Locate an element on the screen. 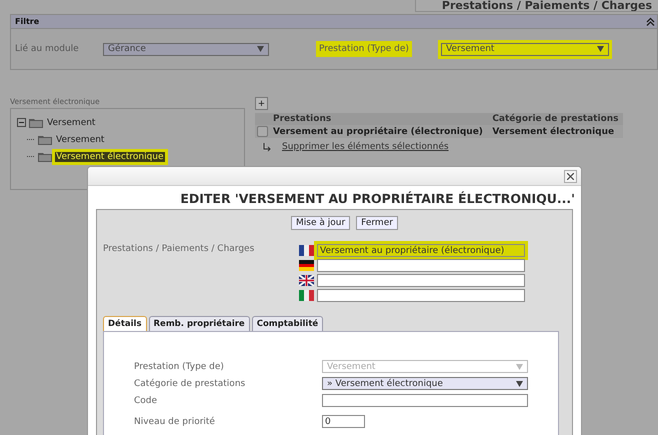  tab: Comptabilité is located at coordinates (288, 323).